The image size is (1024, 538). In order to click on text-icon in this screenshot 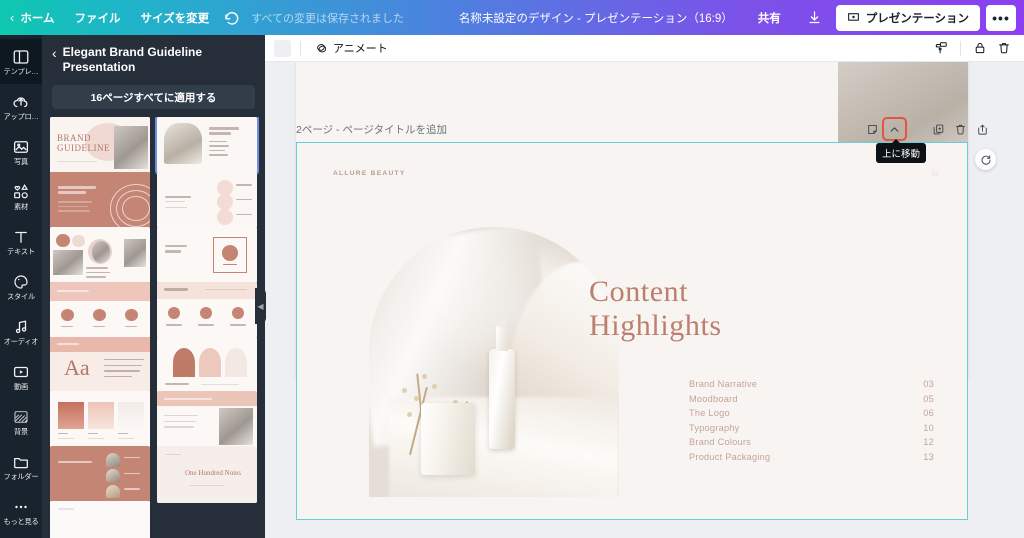, I will do `click(21, 237)`.